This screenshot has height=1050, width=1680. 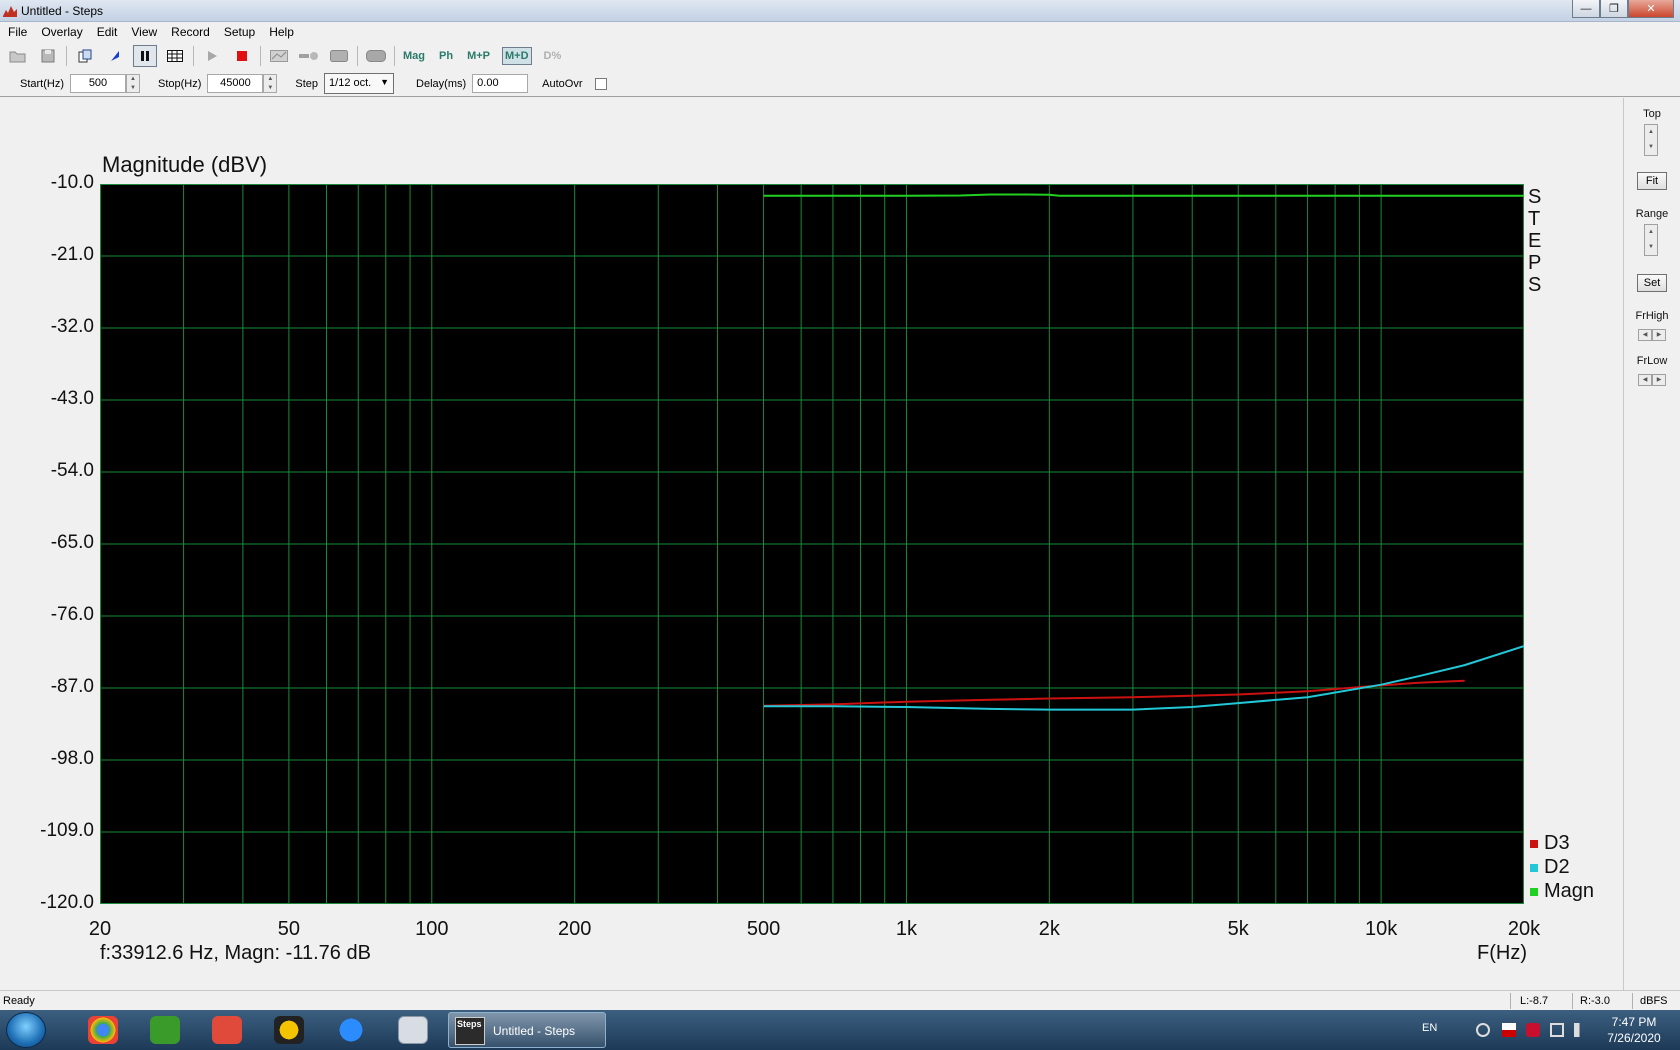 I want to click on flag-icon, so click(x=1509, y=1030).